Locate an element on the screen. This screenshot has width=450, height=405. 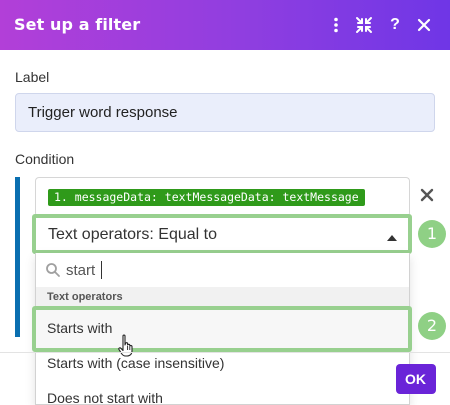
ok-button: OK is located at coordinates (416, 379).